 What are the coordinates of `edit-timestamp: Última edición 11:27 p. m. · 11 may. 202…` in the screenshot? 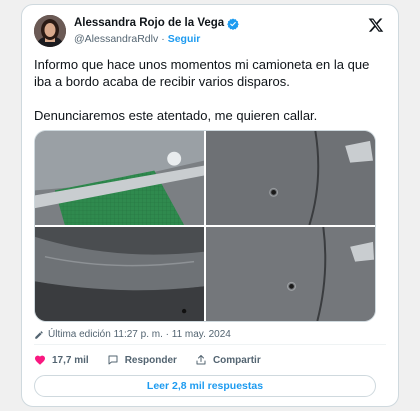 It's located at (139, 334).